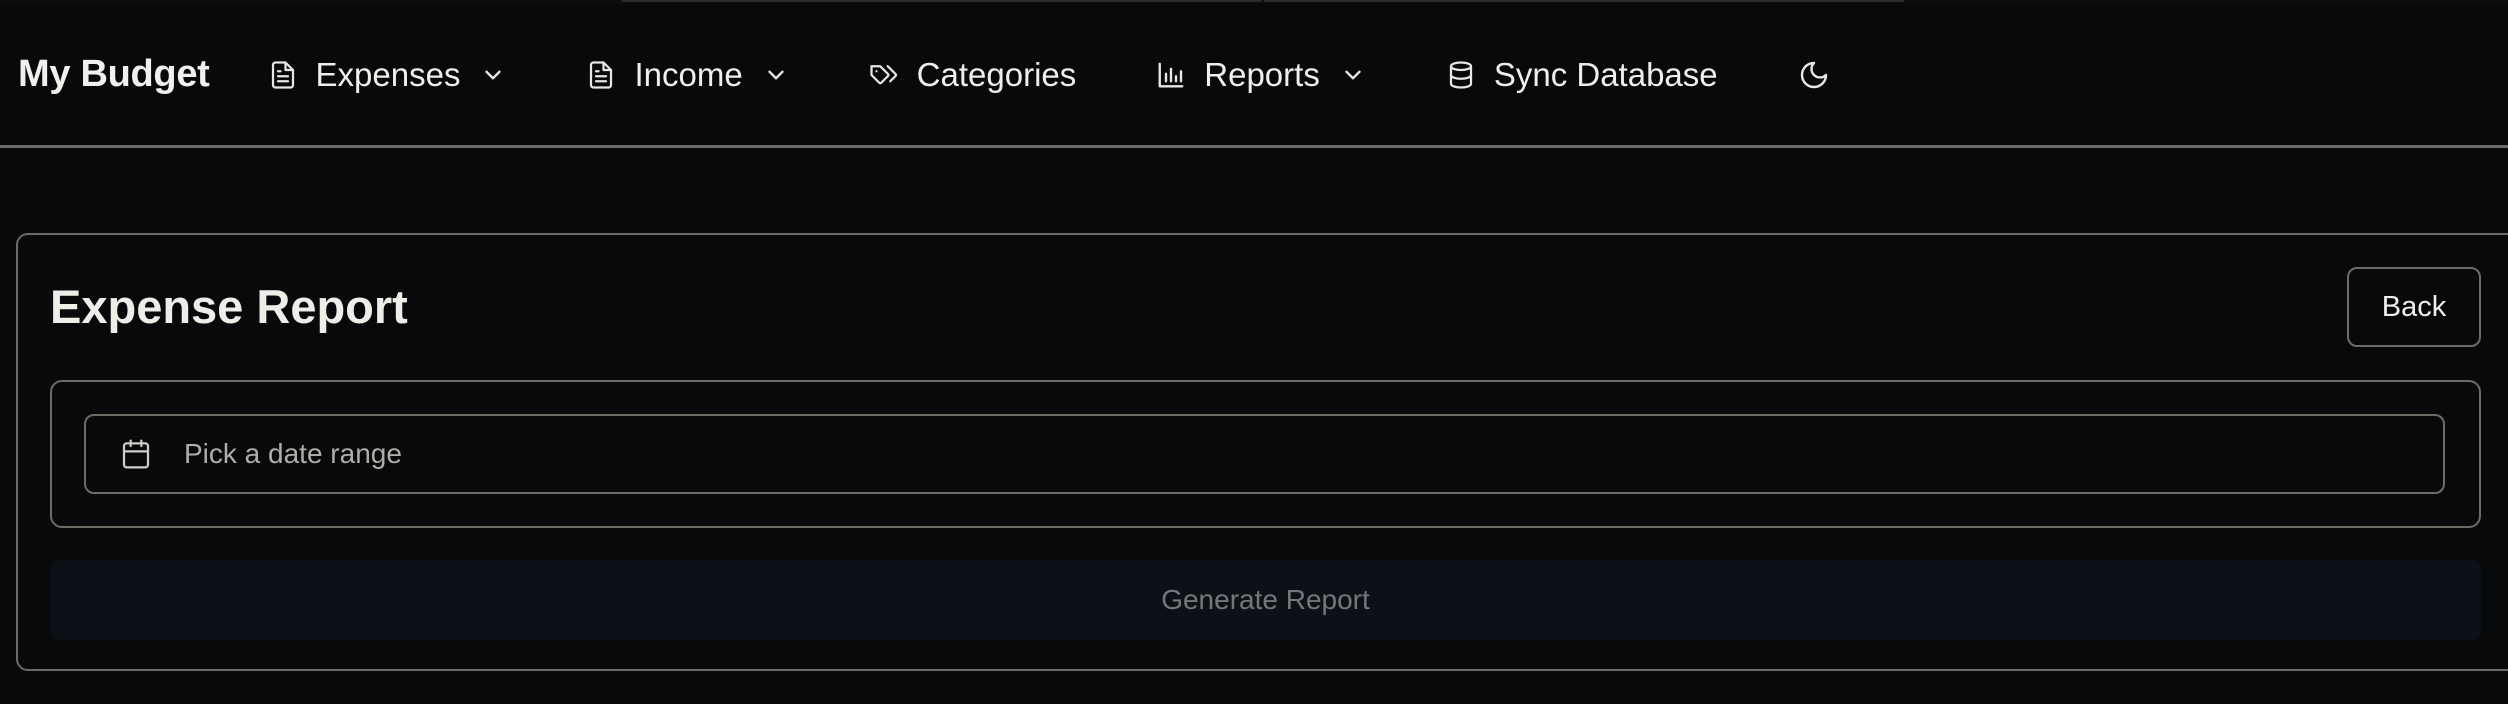  Describe the element at coordinates (114, 74) in the screenshot. I see `brand-title: My Budget` at that location.